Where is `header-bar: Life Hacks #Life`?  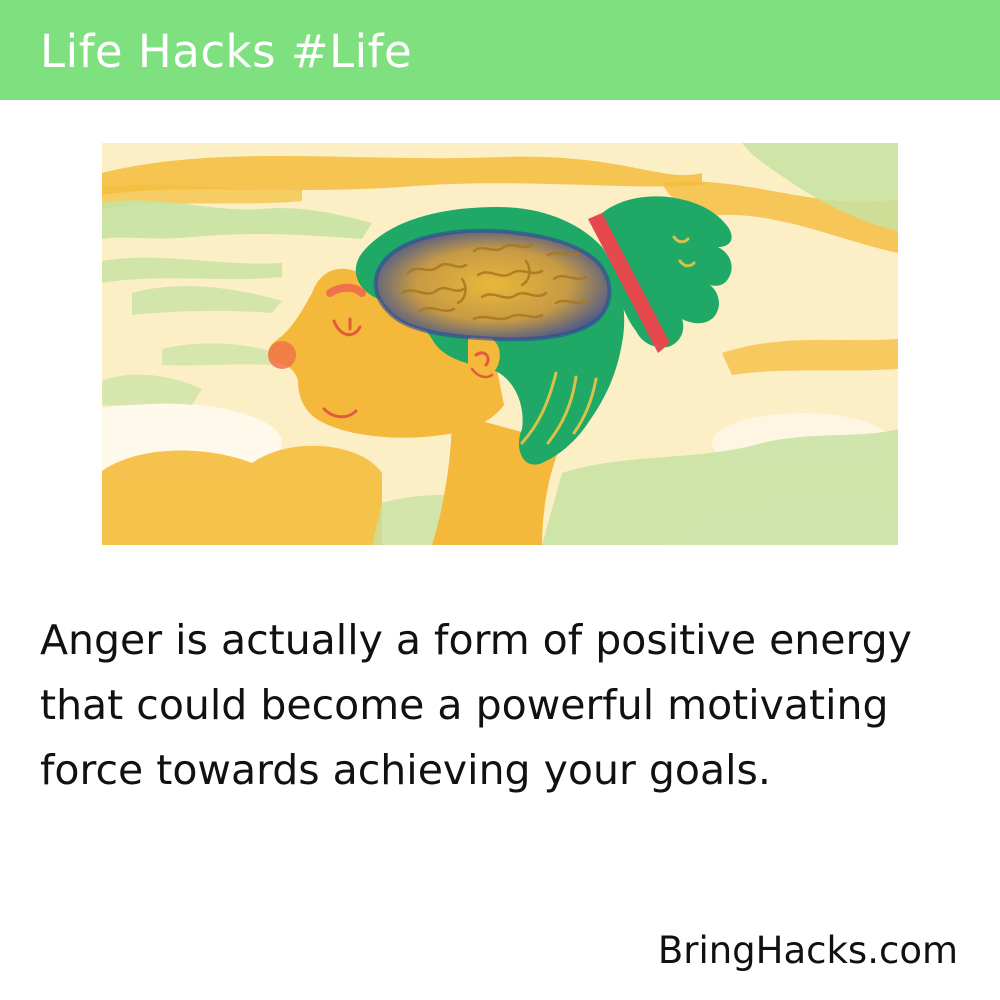 header-bar: Life Hacks #Life is located at coordinates (500, 50).